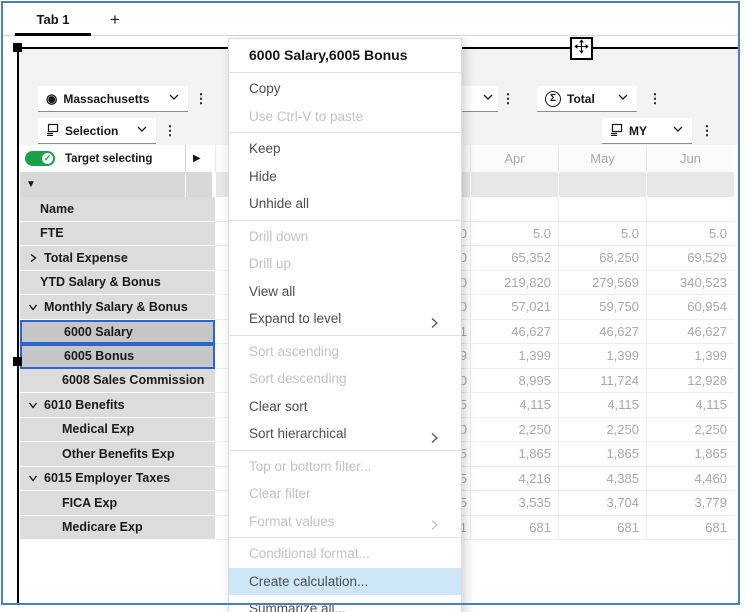 The width and height of the screenshot is (745, 612). I want to click on hidden-dropdown-fragment, so click(480, 99).